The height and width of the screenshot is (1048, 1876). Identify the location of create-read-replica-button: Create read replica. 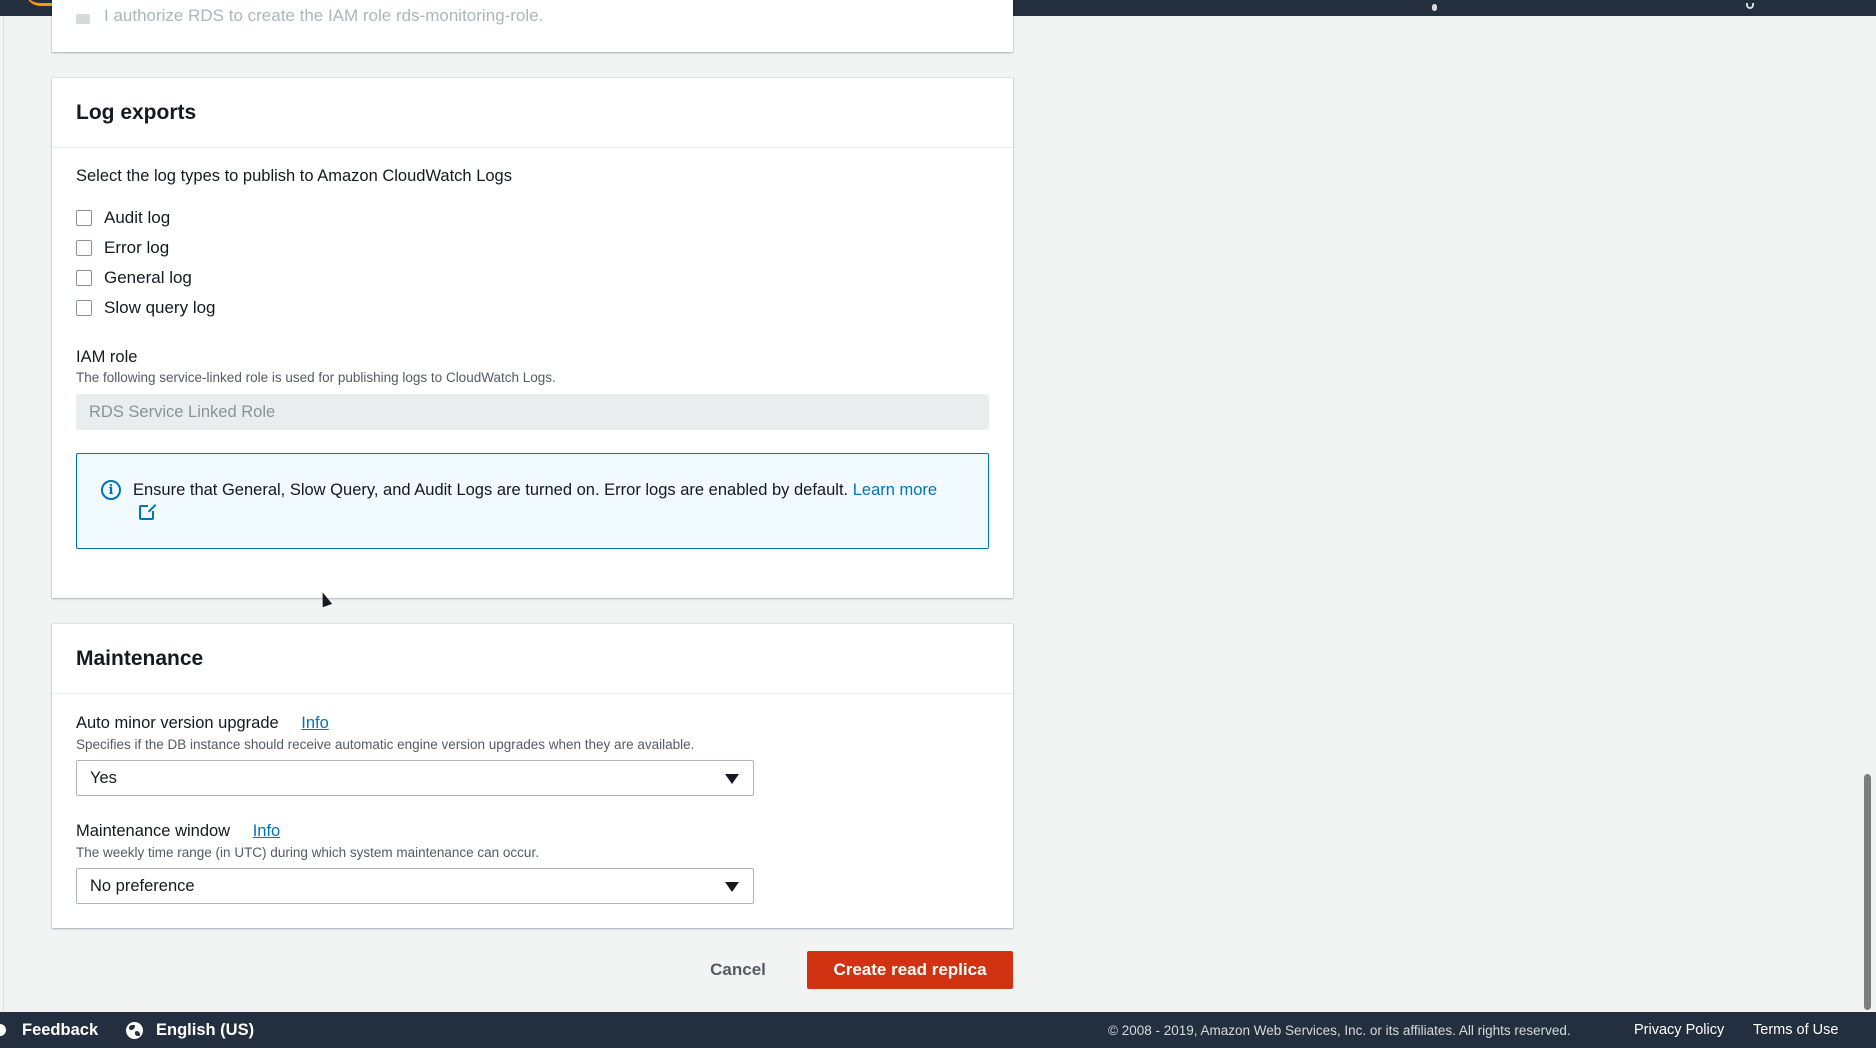
(910, 970).